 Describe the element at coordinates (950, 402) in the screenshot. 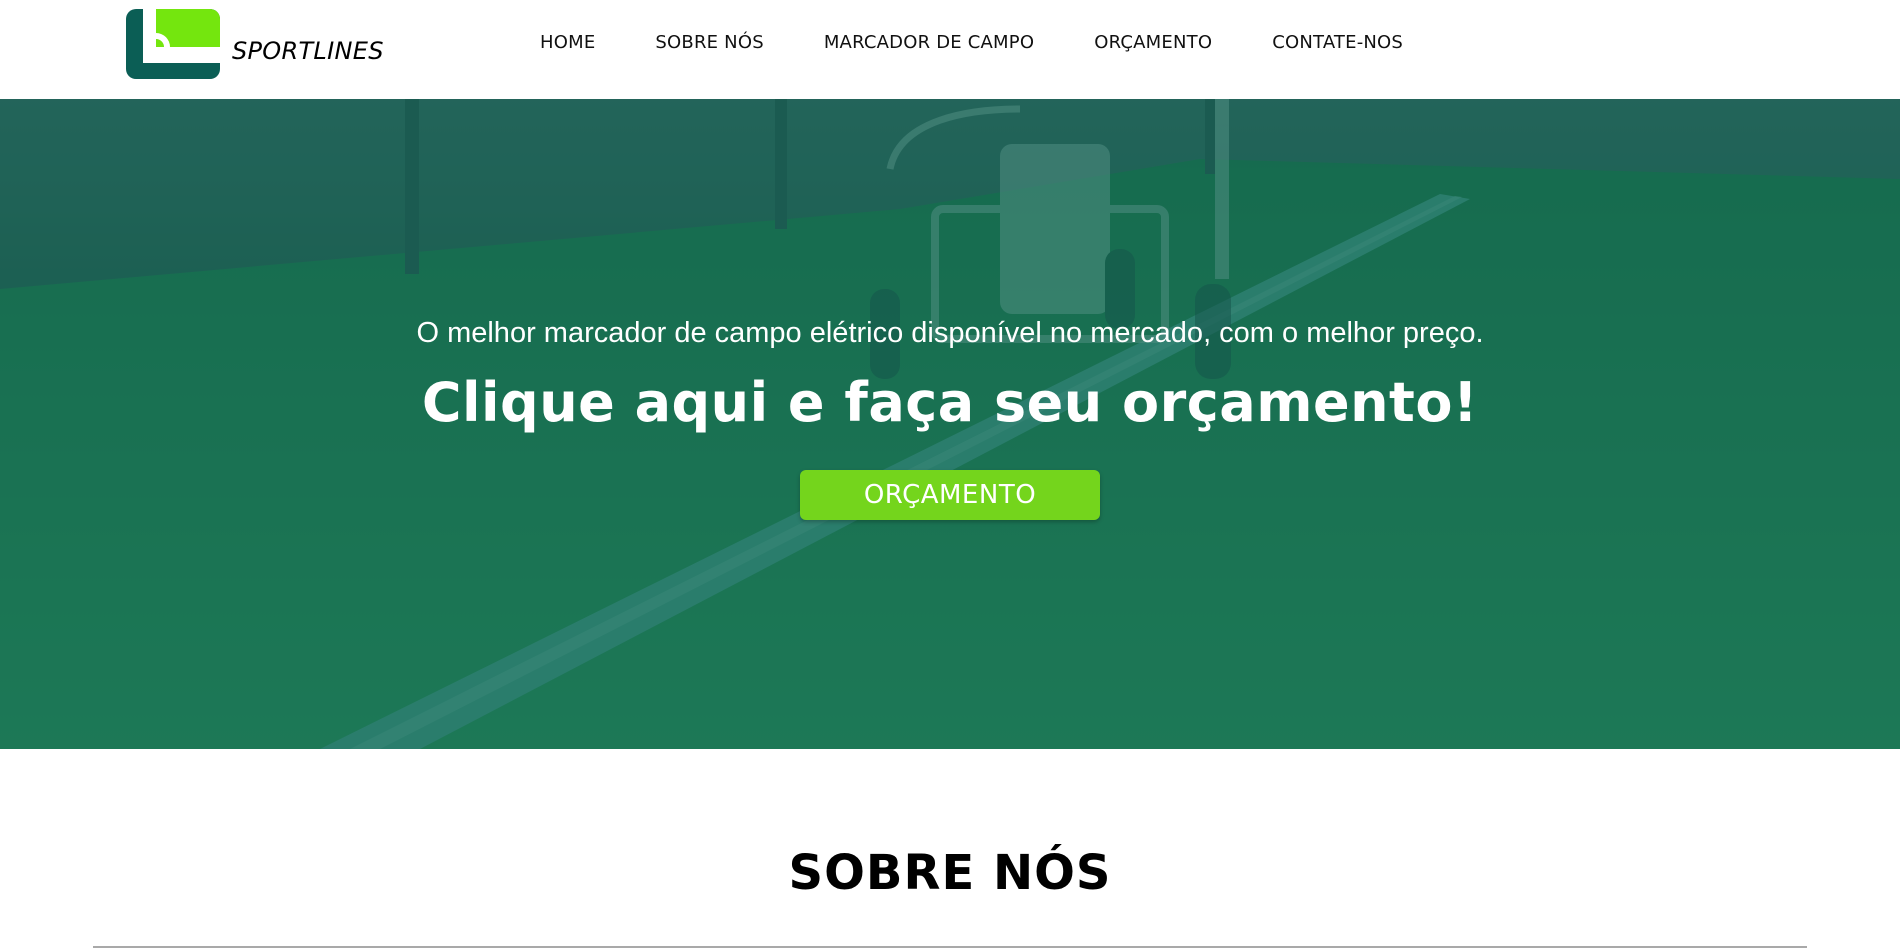

I see `hero-title: Clique aqui e faça seu orçamento!` at that location.